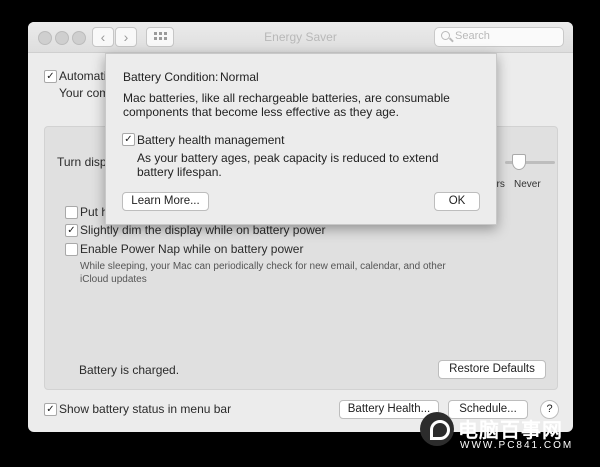 This screenshot has height=467, width=600. I want to click on battery-status-text: Battery is charged., so click(129, 370).